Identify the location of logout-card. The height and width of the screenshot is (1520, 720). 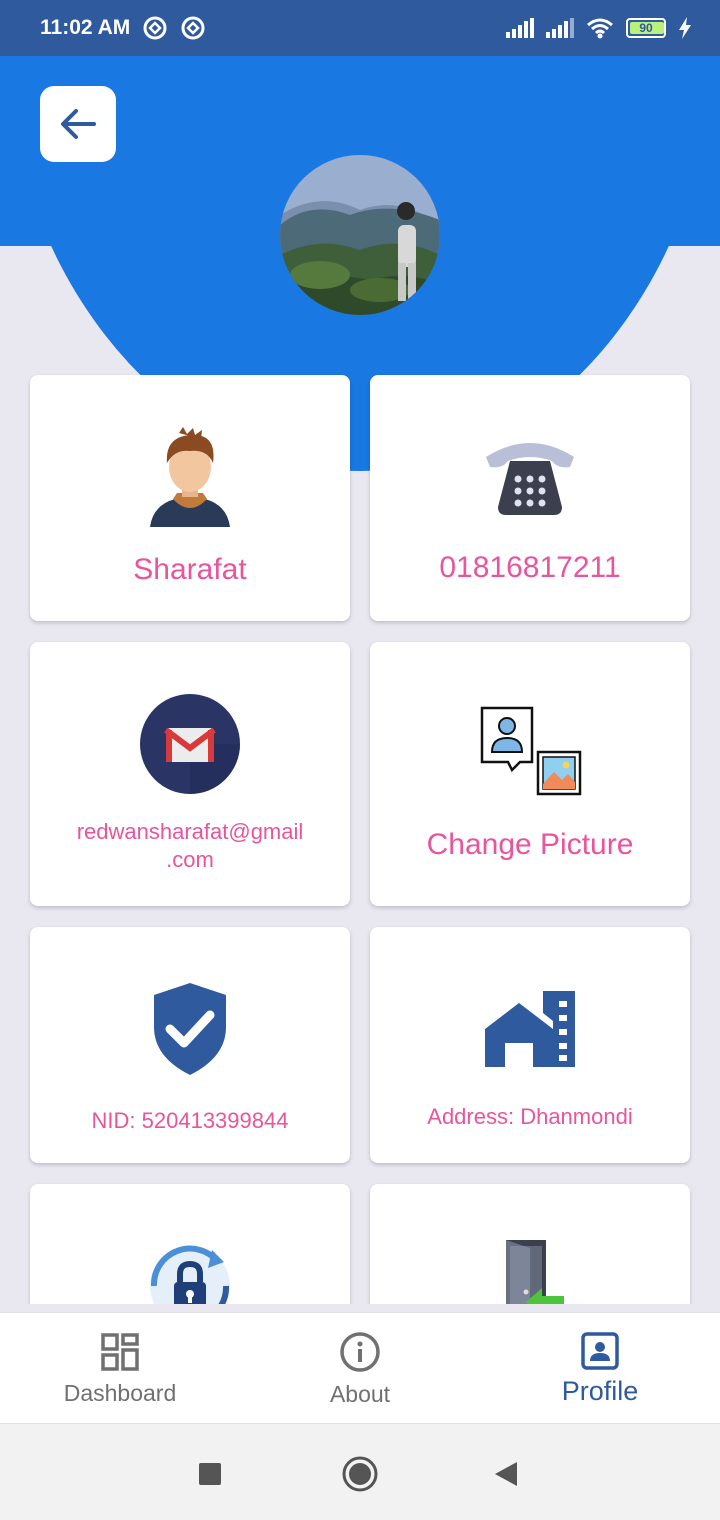
(530, 1244).